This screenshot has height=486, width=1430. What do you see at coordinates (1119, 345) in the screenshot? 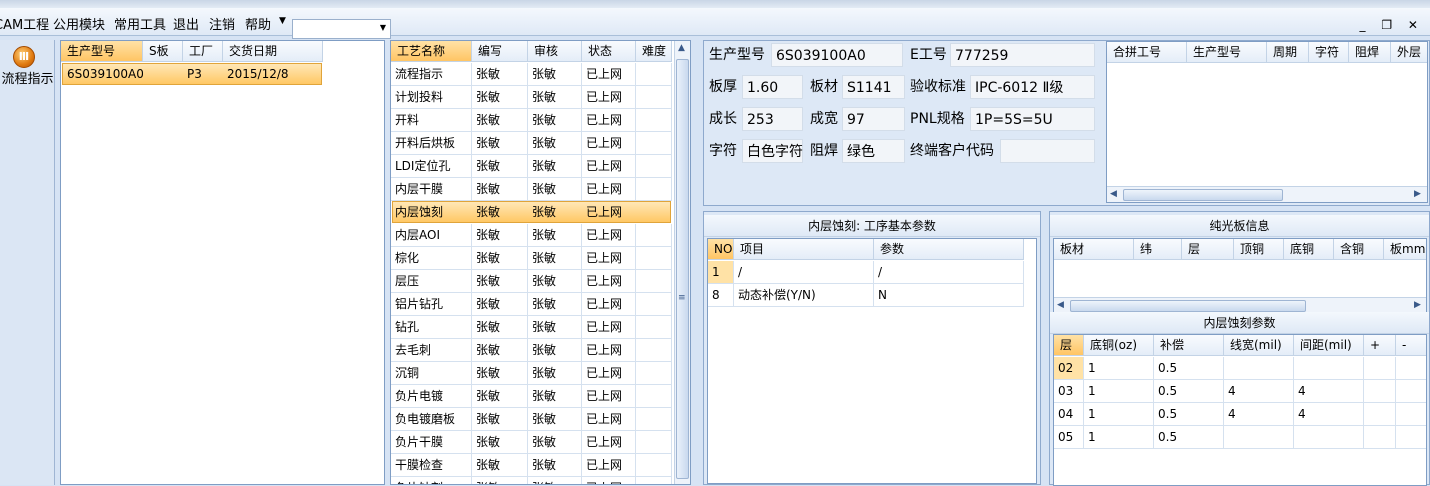
I see `etch-header-base-copper: 底铜(oz)` at bounding box center [1119, 345].